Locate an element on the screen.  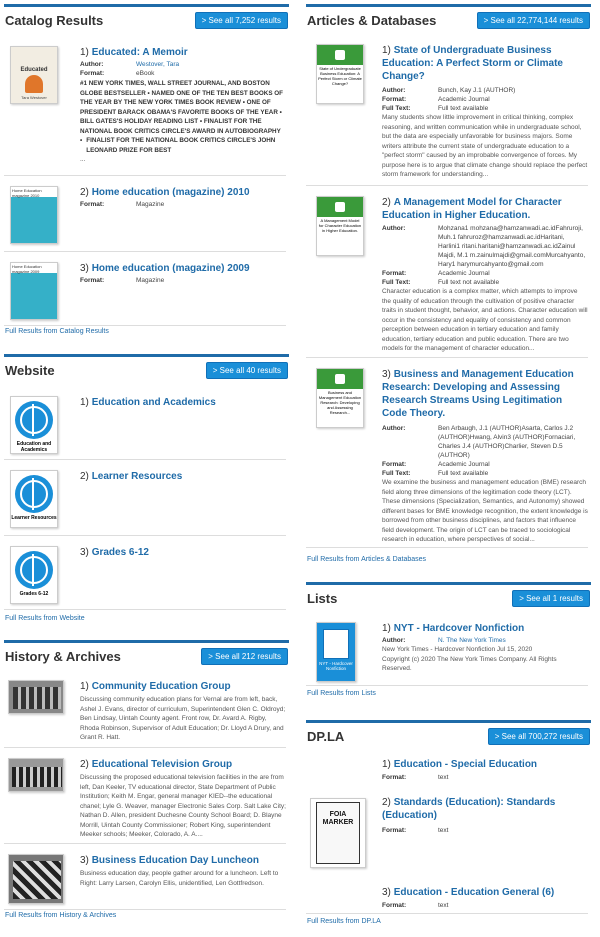
item-title-link: Grades 6-12 is located at coordinates (120, 552).